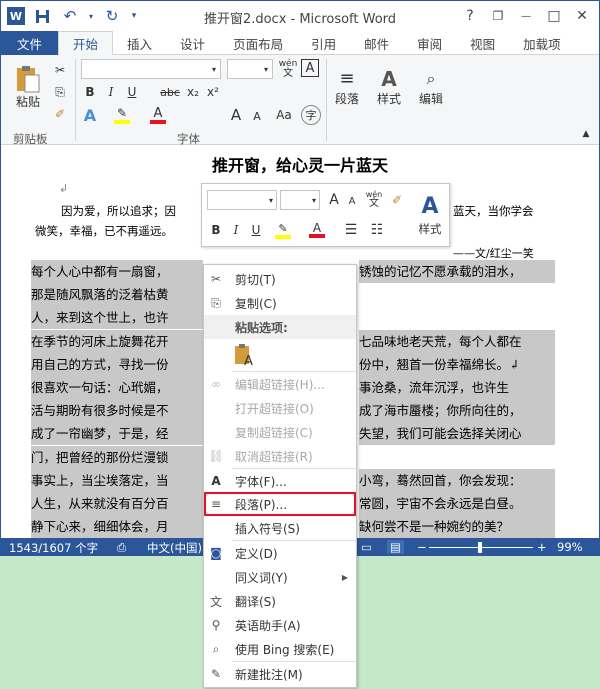 The image size is (600, 689). Describe the element at coordinates (117, 504) in the screenshot. I see `text-line: 人生，从来就没有百分百` at that location.